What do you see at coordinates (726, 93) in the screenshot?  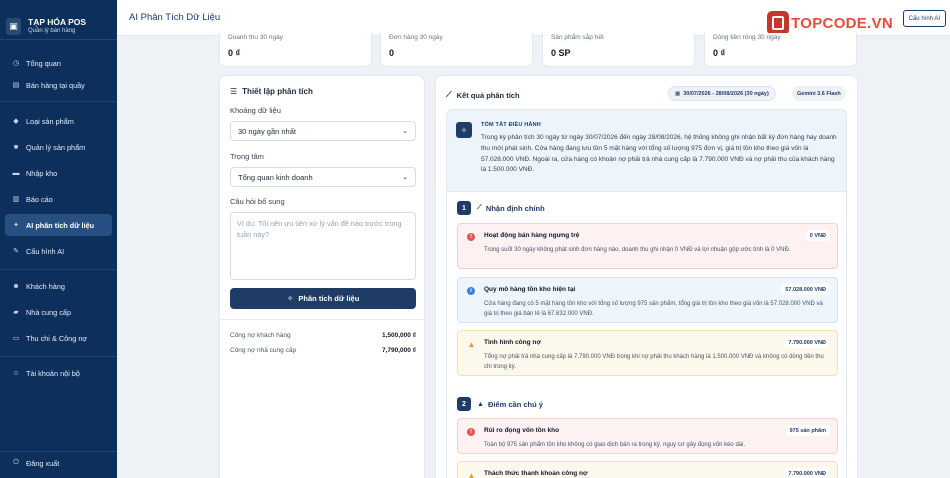 I see `date-range-text: 30/07/2026 - 28/08/2026 (30 ngày)` at bounding box center [726, 93].